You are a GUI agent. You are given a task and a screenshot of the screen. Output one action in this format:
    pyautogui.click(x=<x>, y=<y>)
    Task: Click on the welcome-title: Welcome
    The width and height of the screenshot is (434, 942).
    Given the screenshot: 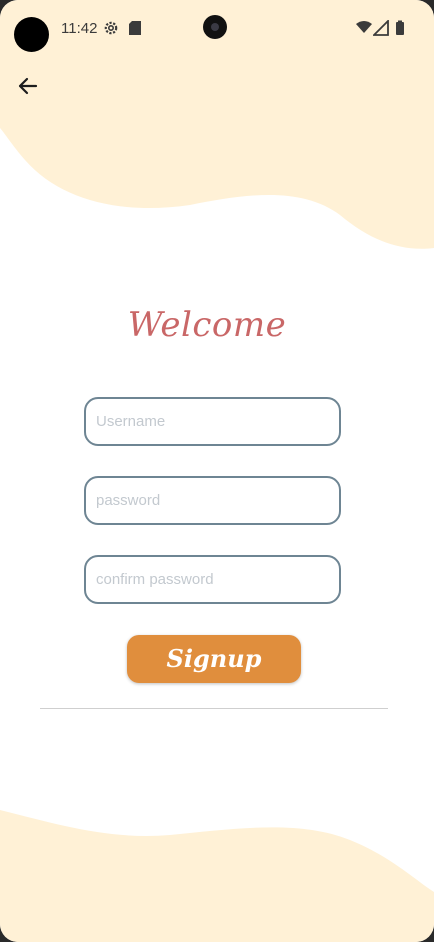 What is the action you would take?
    pyautogui.click(x=207, y=325)
    